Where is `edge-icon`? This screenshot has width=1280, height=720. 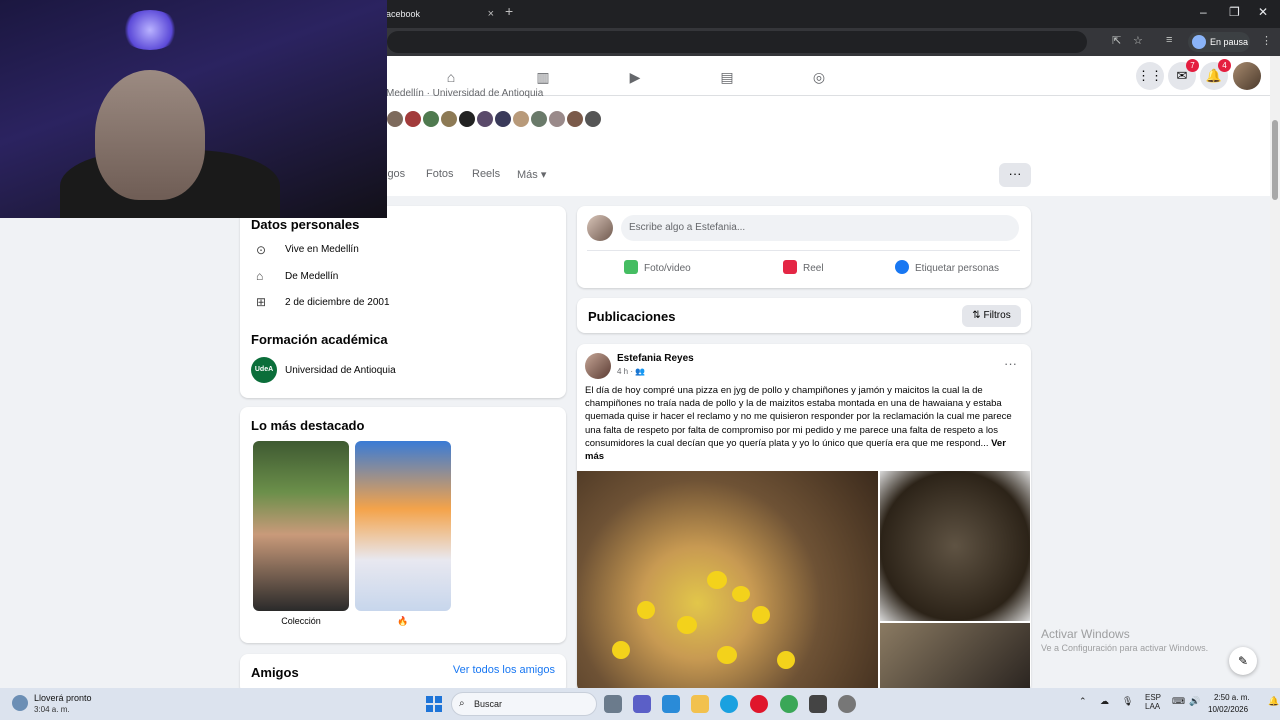
edge-icon is located at coordinates (729, 704).